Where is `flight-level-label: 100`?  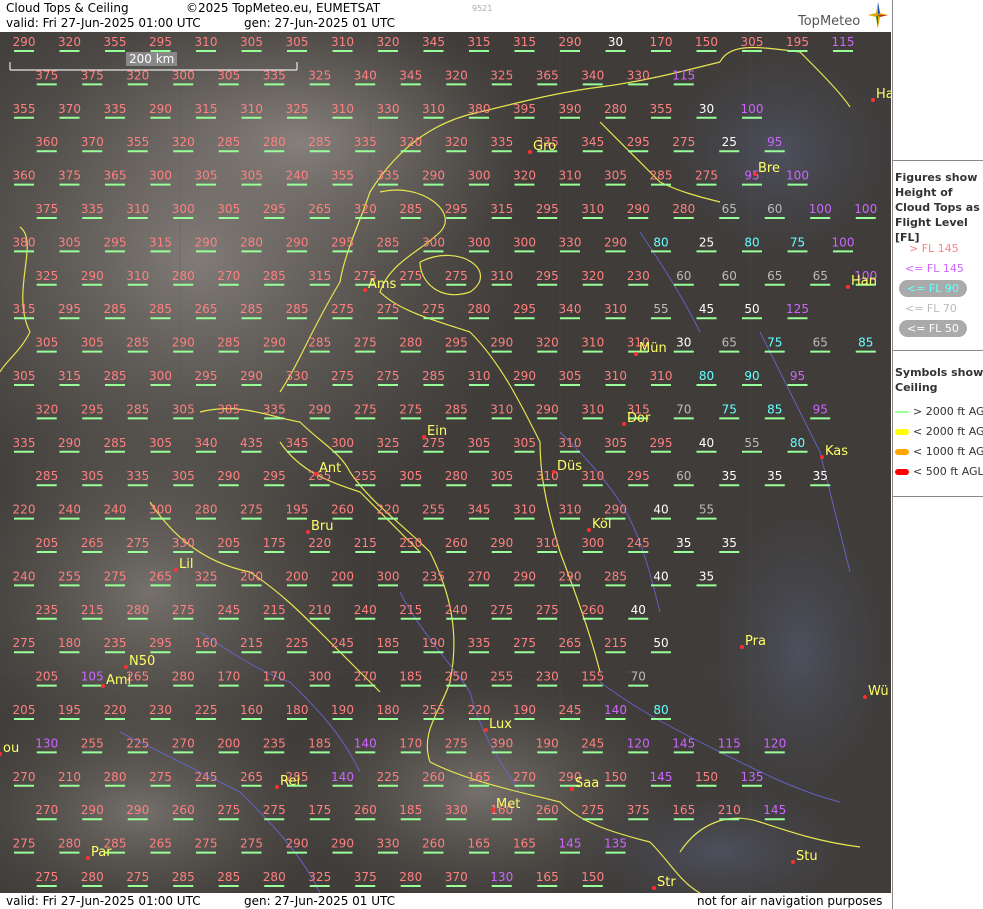
flight-level-label: 100 is located at coordinates (865, 209).